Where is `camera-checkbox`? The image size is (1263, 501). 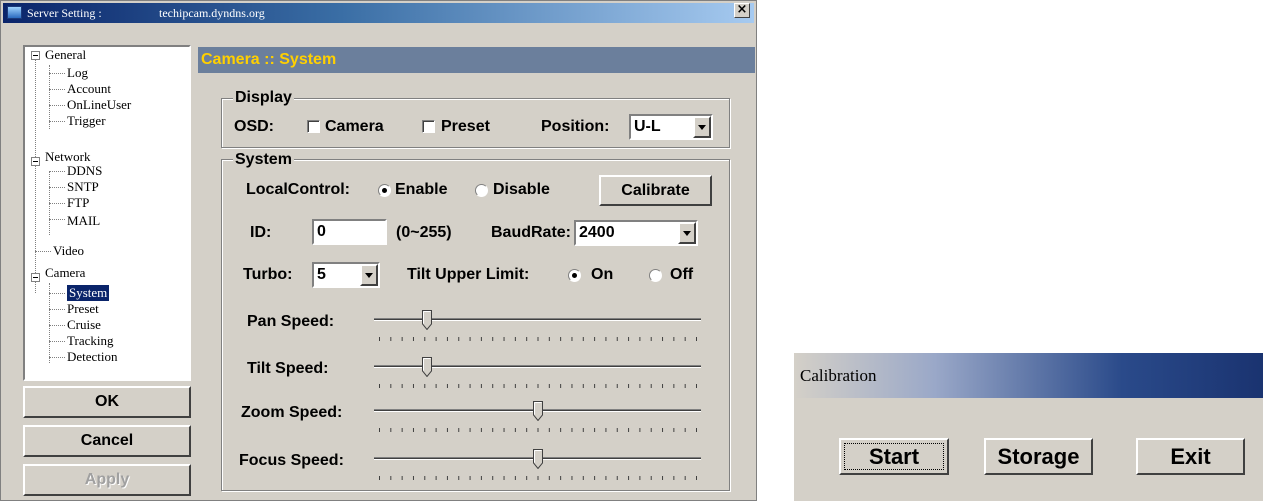 camera-checkbox is located at coordinates (313, 126).